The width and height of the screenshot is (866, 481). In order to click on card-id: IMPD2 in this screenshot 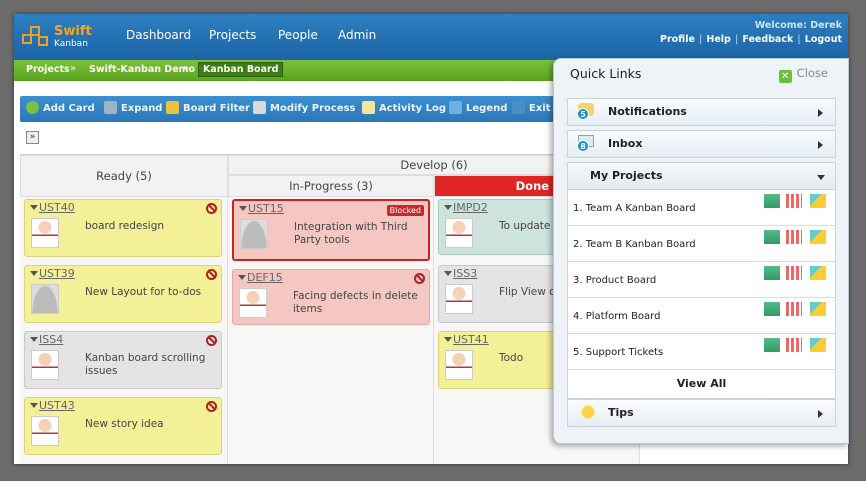, I will do `click(470, 207)`.